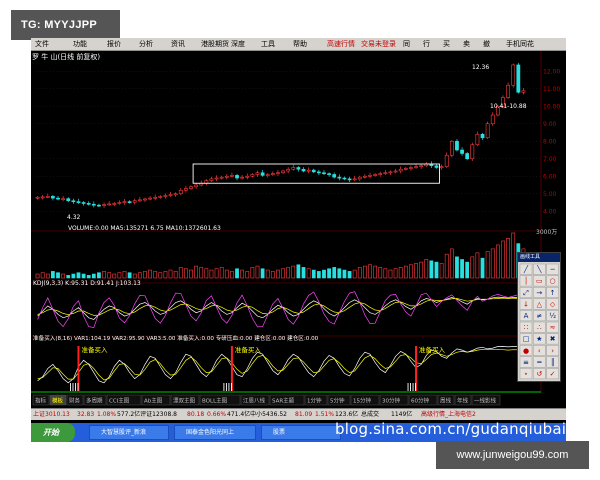  I want to click on menu-quote2: 行, so click(426, 44).